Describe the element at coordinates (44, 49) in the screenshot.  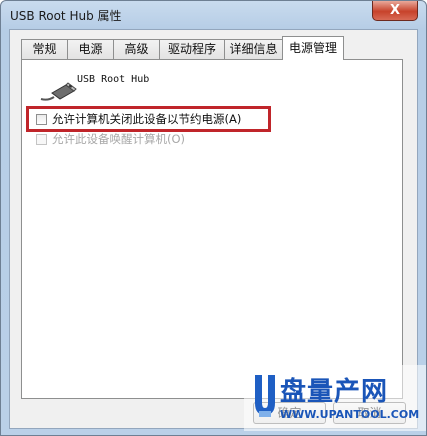
I see `tab-general: 常规` at that location.